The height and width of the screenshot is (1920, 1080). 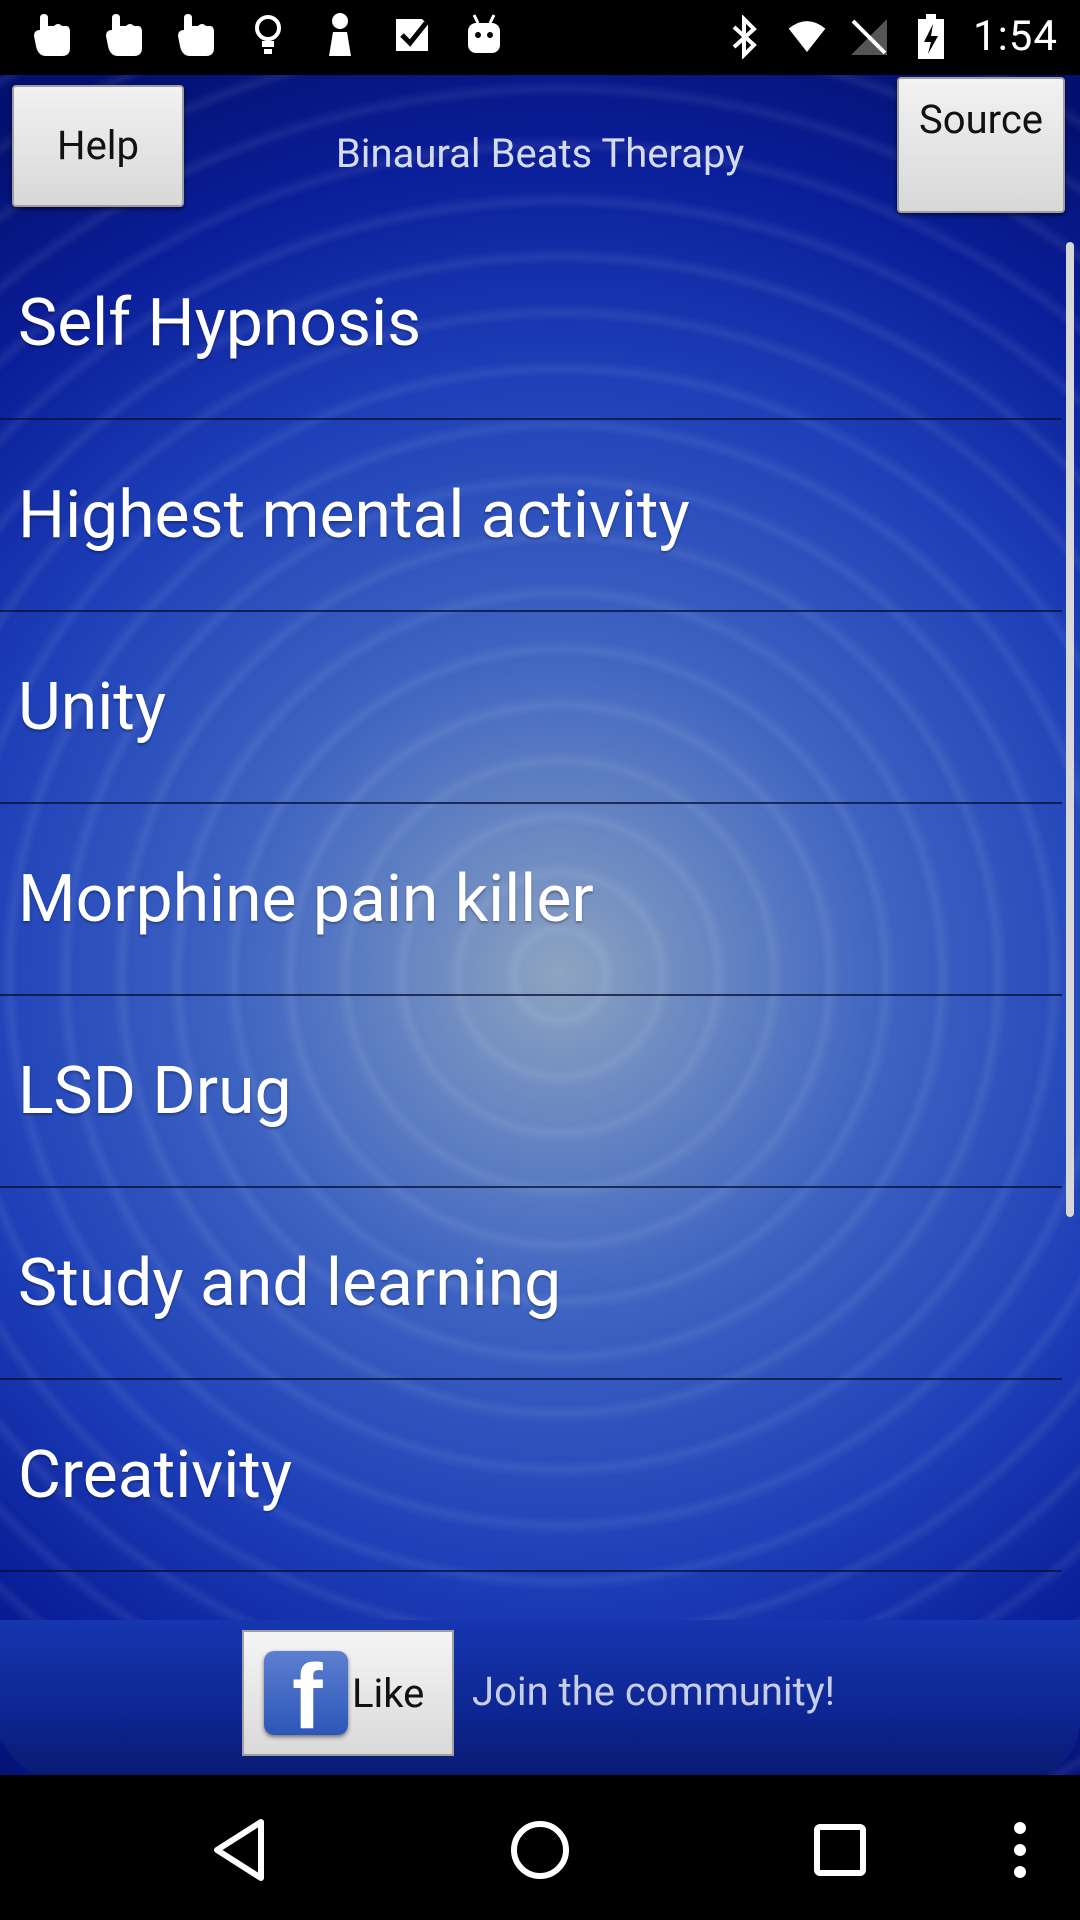 I want to click on navigation-bar, so click(x=540, y=1847).